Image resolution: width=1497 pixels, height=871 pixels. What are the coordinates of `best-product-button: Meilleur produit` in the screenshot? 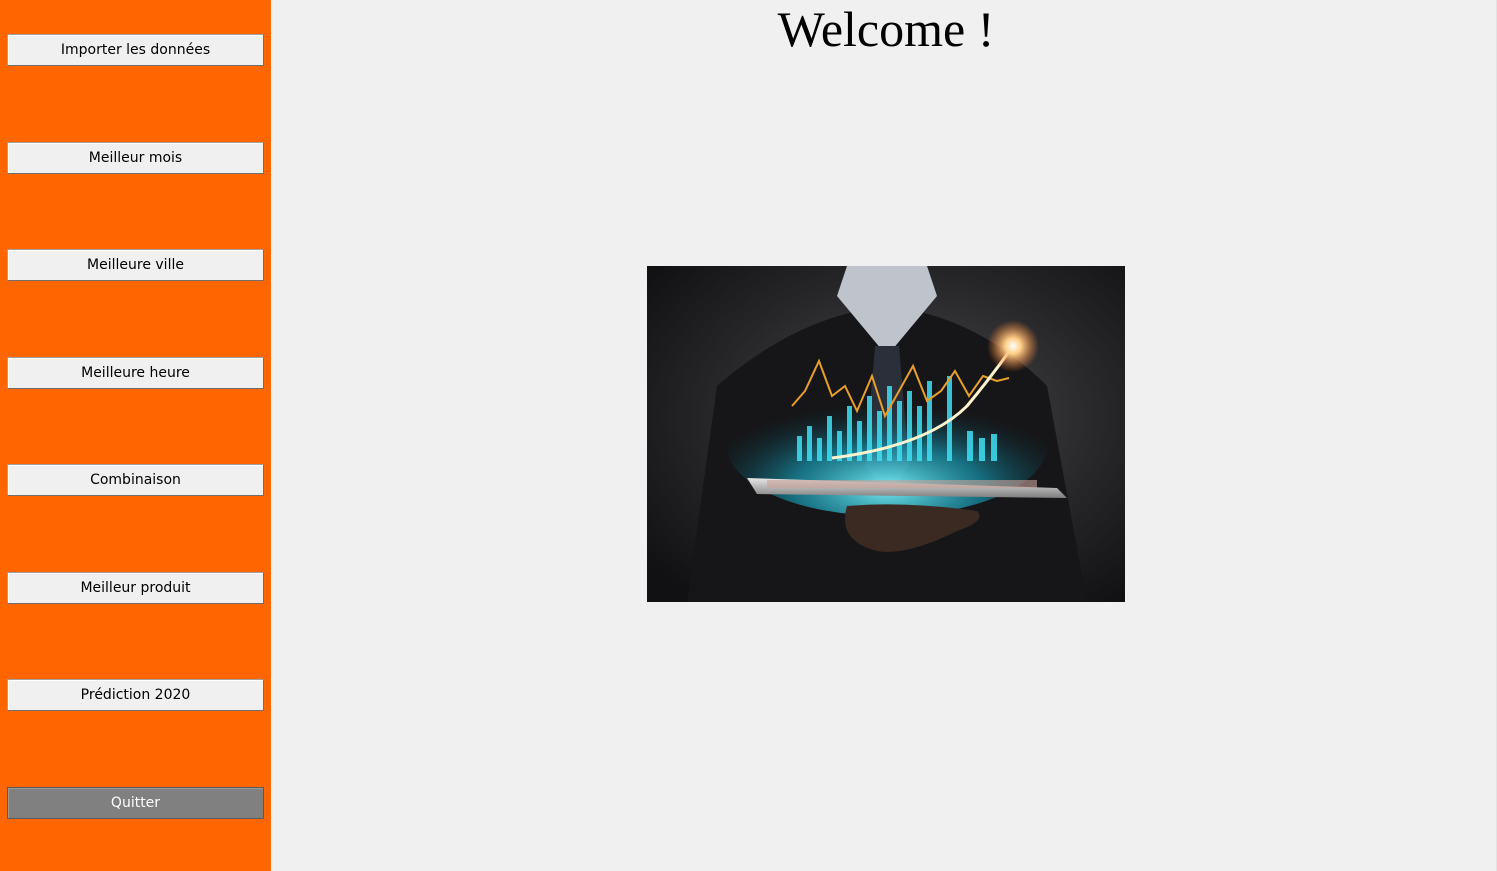 It's located at (135, 588).